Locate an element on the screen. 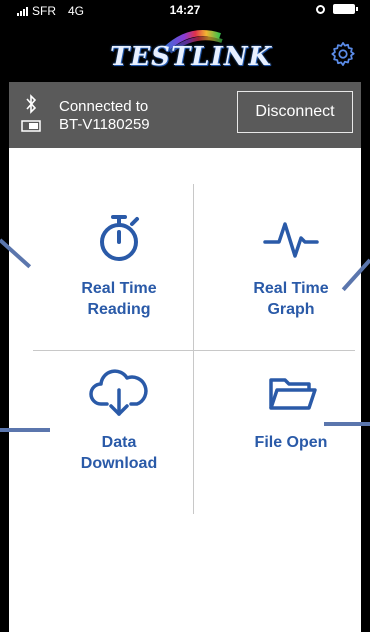  realtime-reading-line2: Reading is located at coordinates (119, 309).